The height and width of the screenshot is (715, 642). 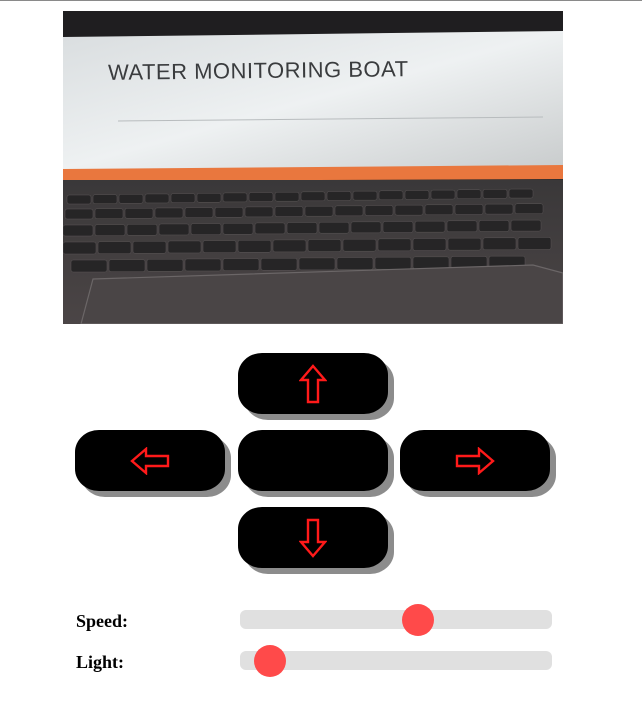 I want to click on move-backward-button, so click(x=313, y=537).